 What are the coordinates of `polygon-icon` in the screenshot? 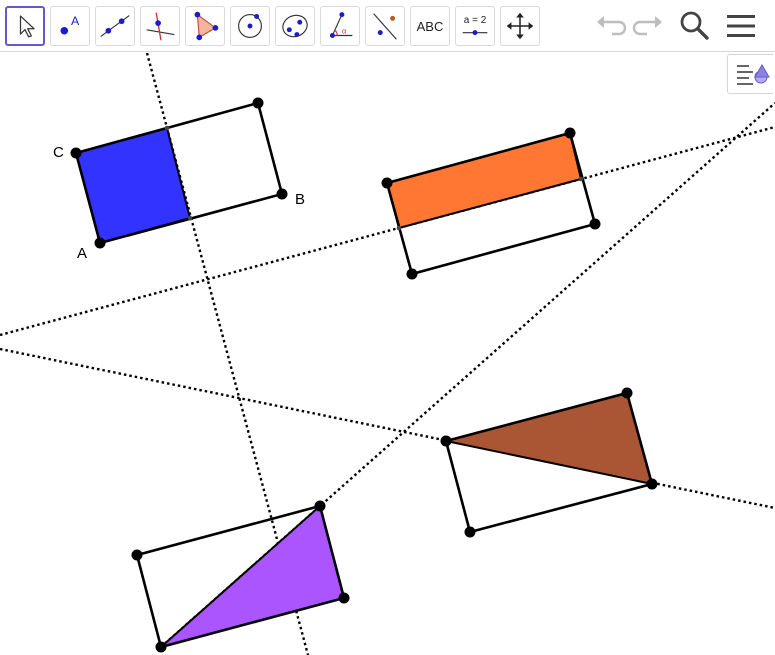 It's located at (206, 26).